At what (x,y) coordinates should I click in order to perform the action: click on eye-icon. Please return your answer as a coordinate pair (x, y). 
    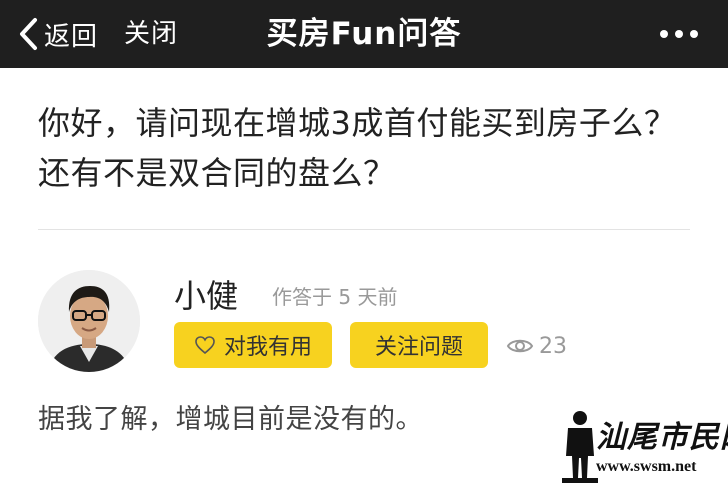
    Looking at the image, I should click on (520, 346).